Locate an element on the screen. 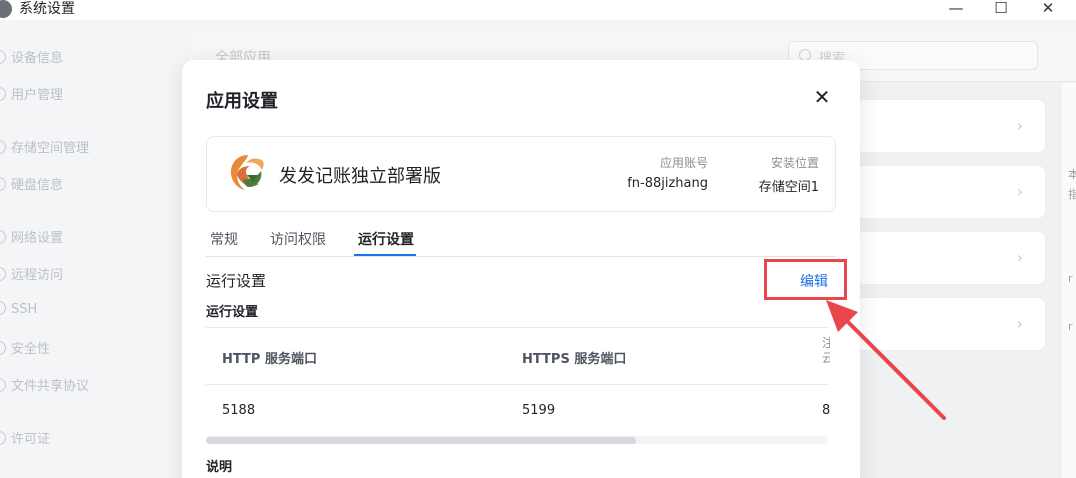  disk-icon is located at coordinates (3, 184).